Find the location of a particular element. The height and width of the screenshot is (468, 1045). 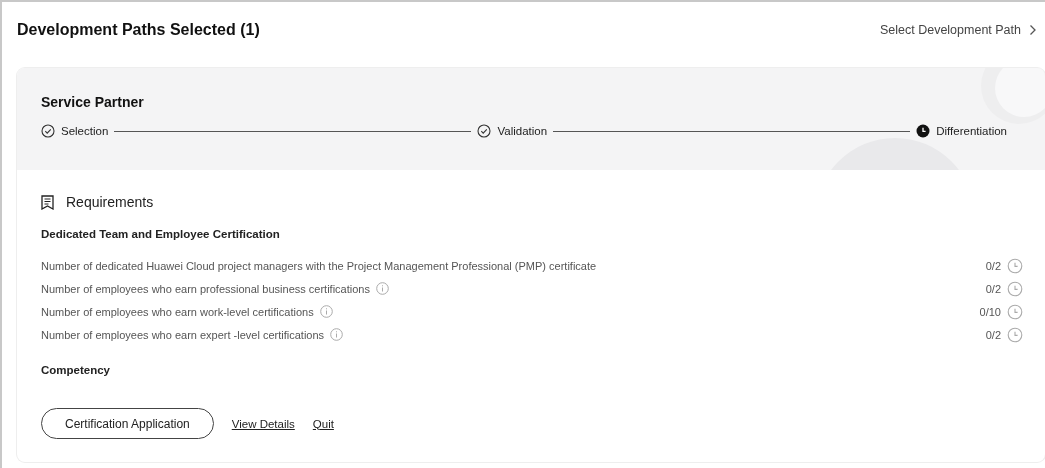

progress-step: Differentiation is located at coordinates (961, 131).